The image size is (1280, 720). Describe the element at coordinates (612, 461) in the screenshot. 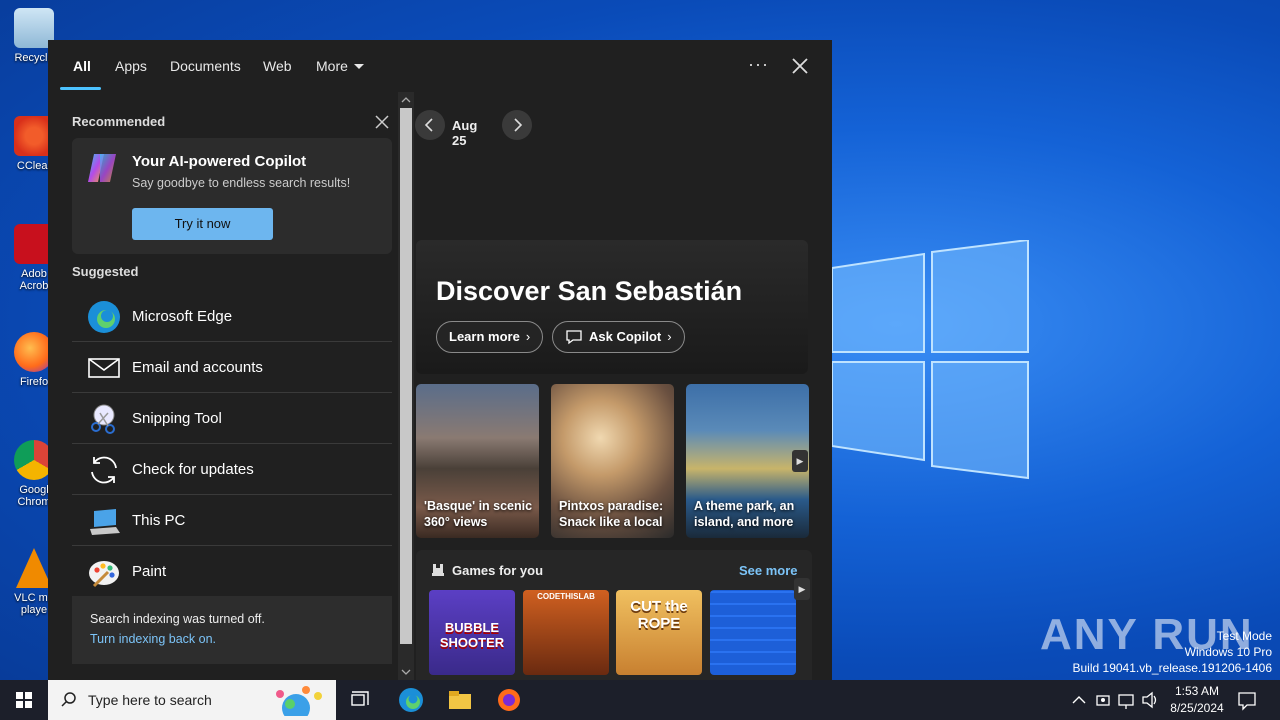

I see `highlight-card: Pintxos paradise: Snack like a local` at that location.